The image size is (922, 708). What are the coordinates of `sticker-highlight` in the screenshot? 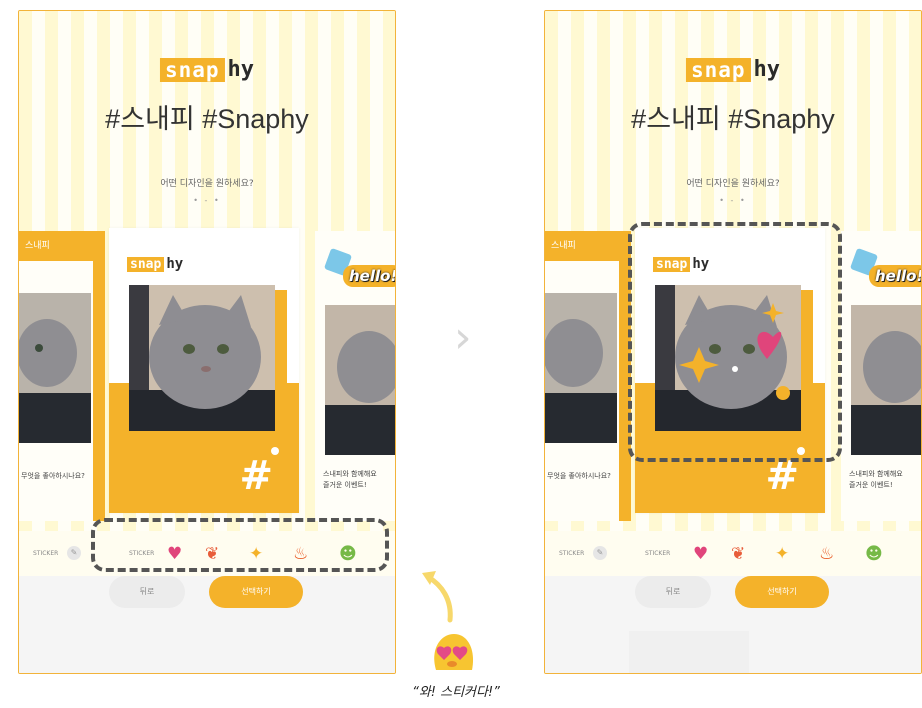 It's located at (240, 545).